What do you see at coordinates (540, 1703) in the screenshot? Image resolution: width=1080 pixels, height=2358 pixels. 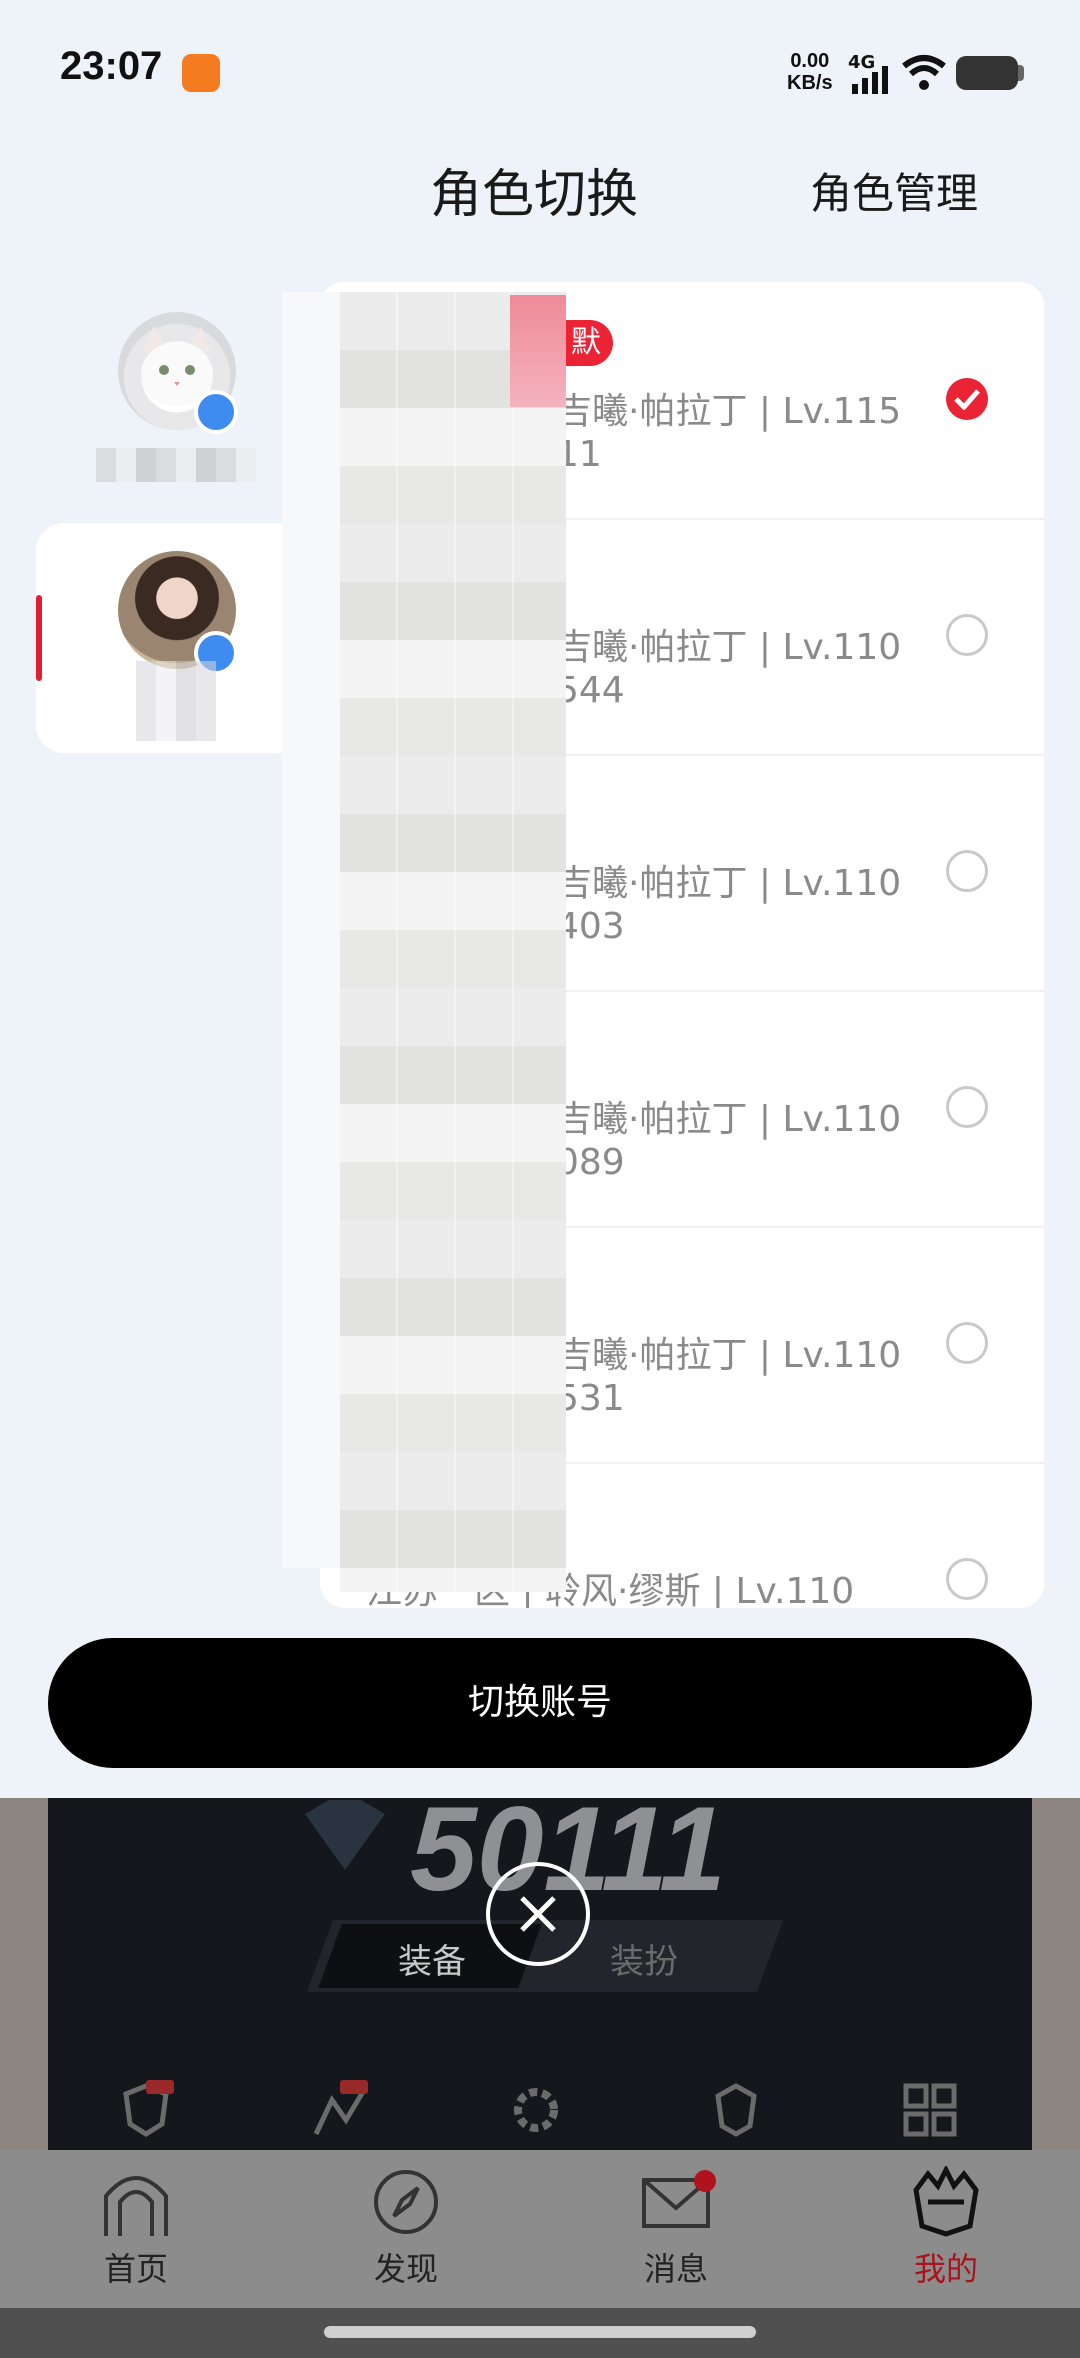 I see `switch-account-button: 切换账号` at bounding box center [540, 1703].